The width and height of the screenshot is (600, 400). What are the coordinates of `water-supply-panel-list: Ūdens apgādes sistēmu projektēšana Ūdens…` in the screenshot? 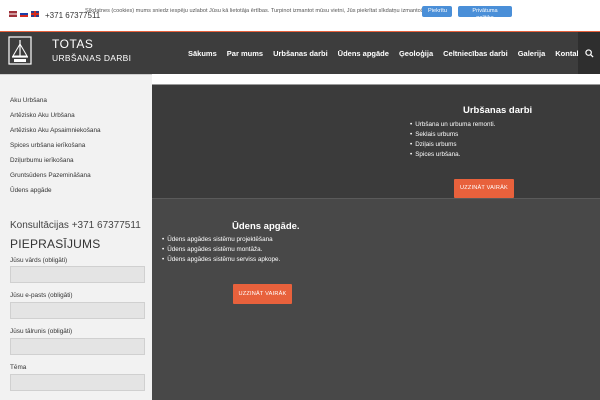 It's located at (221, 250).